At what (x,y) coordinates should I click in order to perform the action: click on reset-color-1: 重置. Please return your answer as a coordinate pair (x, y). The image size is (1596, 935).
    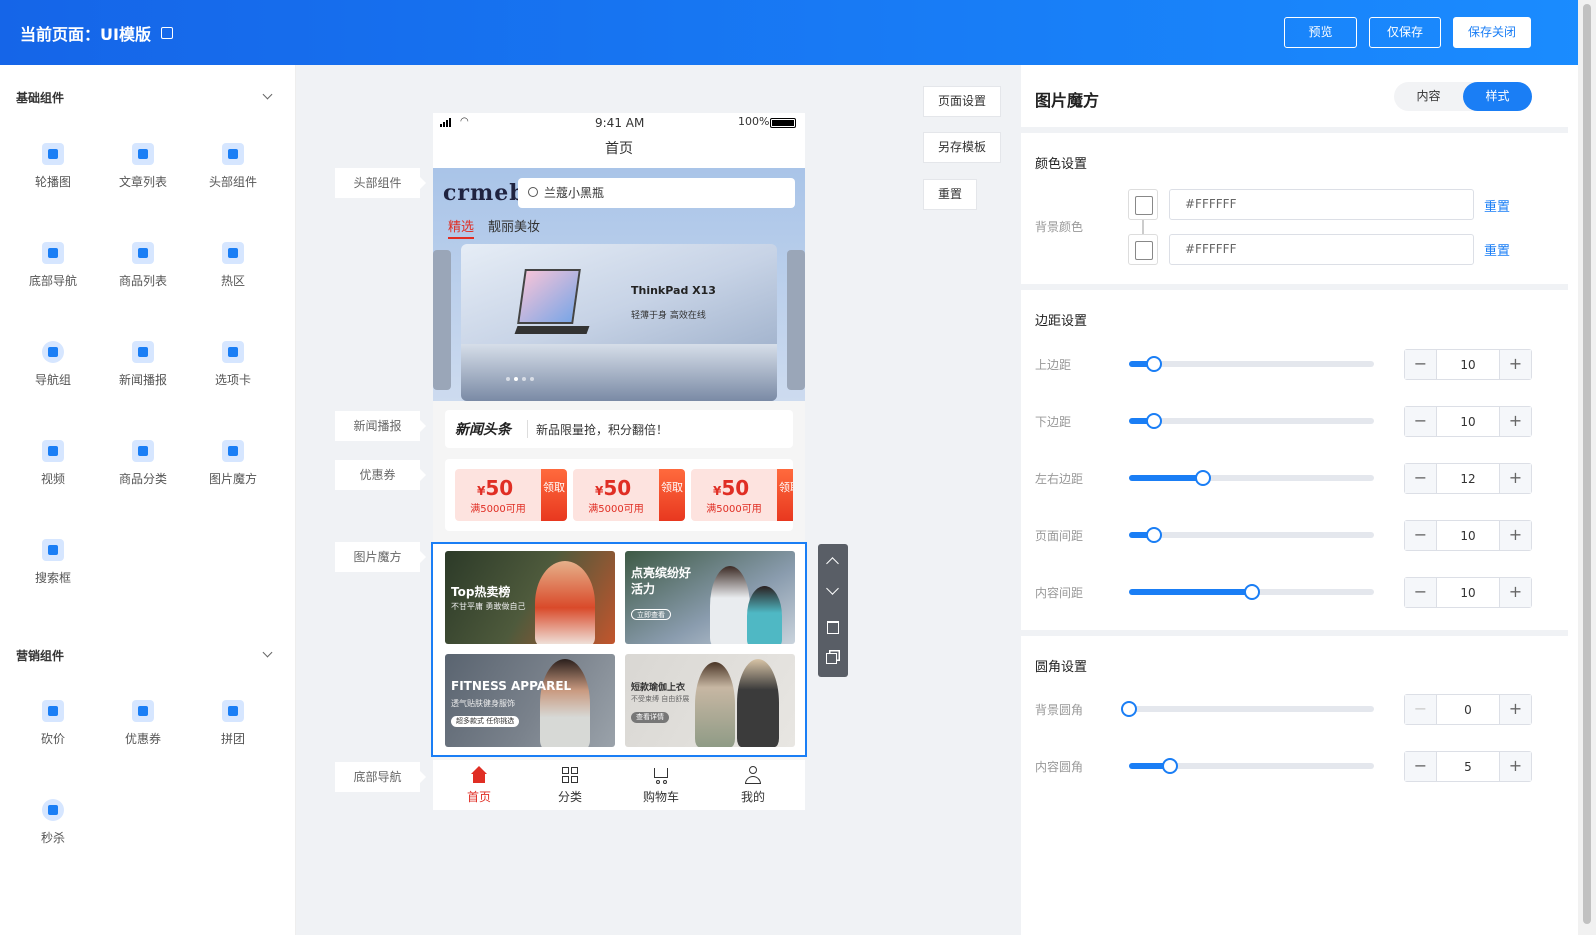
    Looking at the image, I should click on (1497, 205).